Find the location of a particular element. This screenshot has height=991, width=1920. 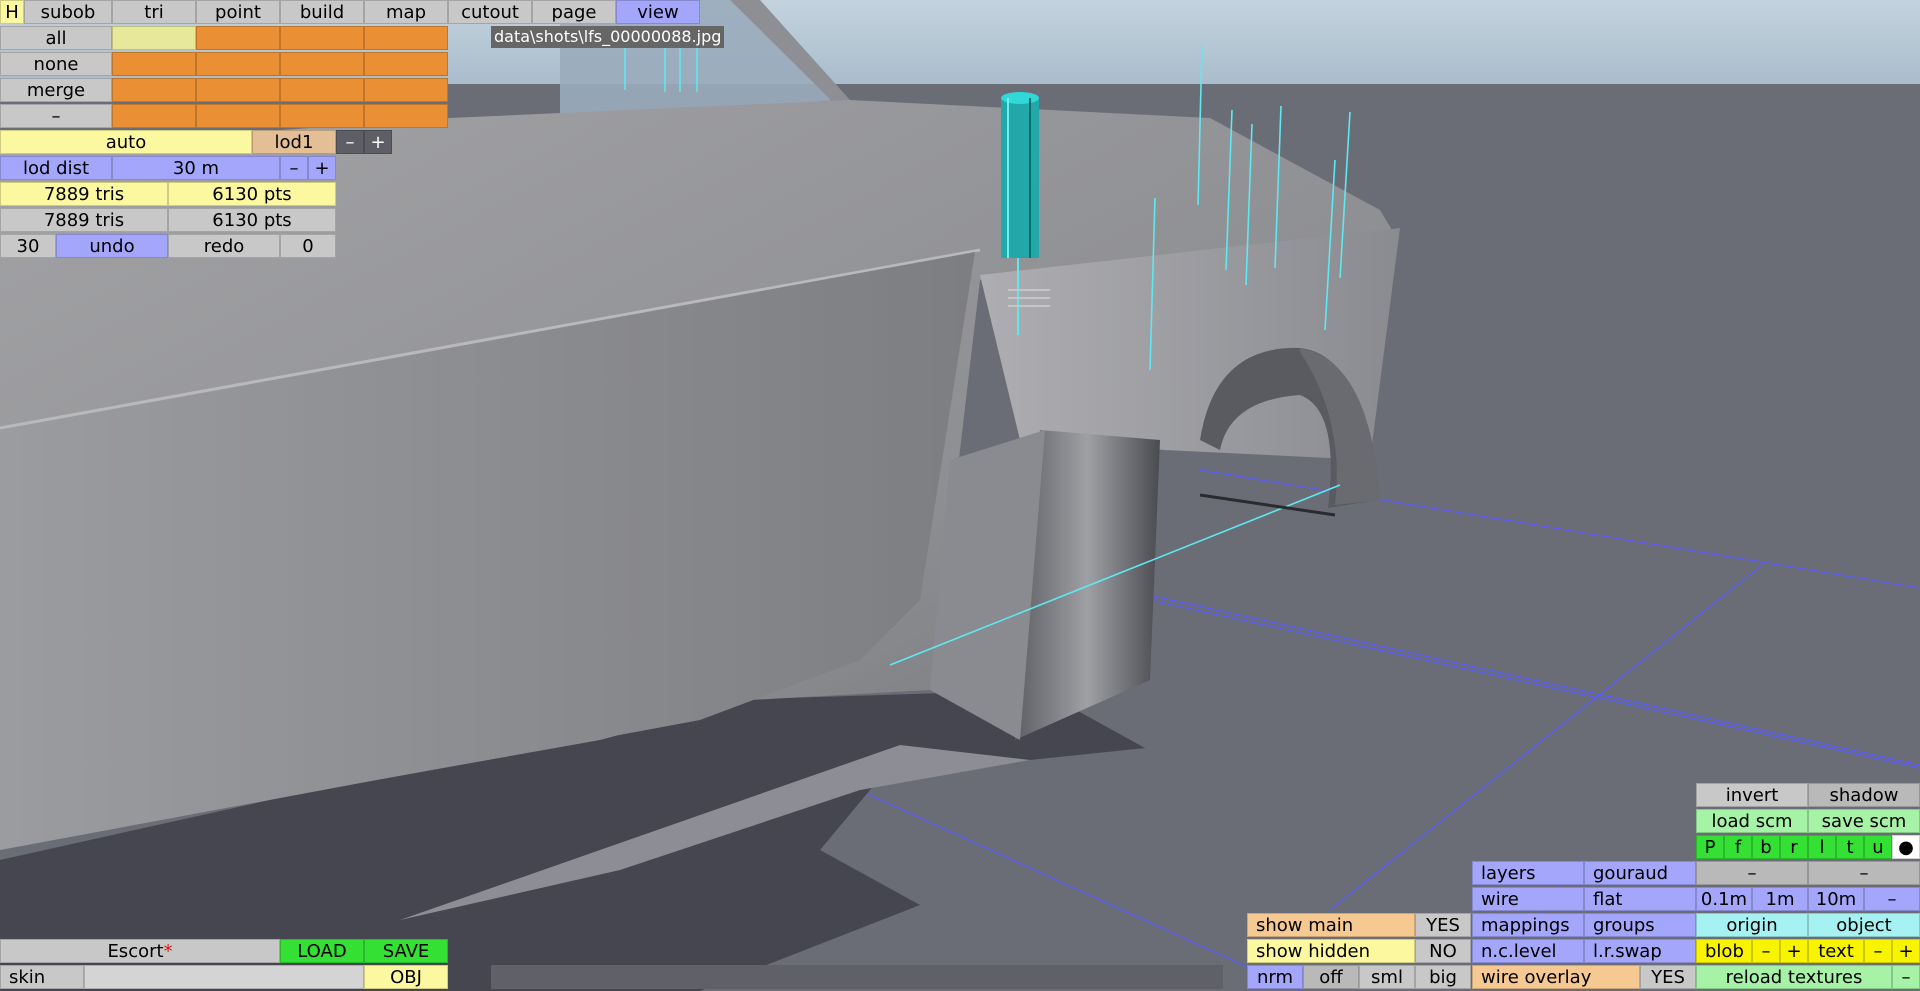

skin-name-field is located at coordinates (224, 977).